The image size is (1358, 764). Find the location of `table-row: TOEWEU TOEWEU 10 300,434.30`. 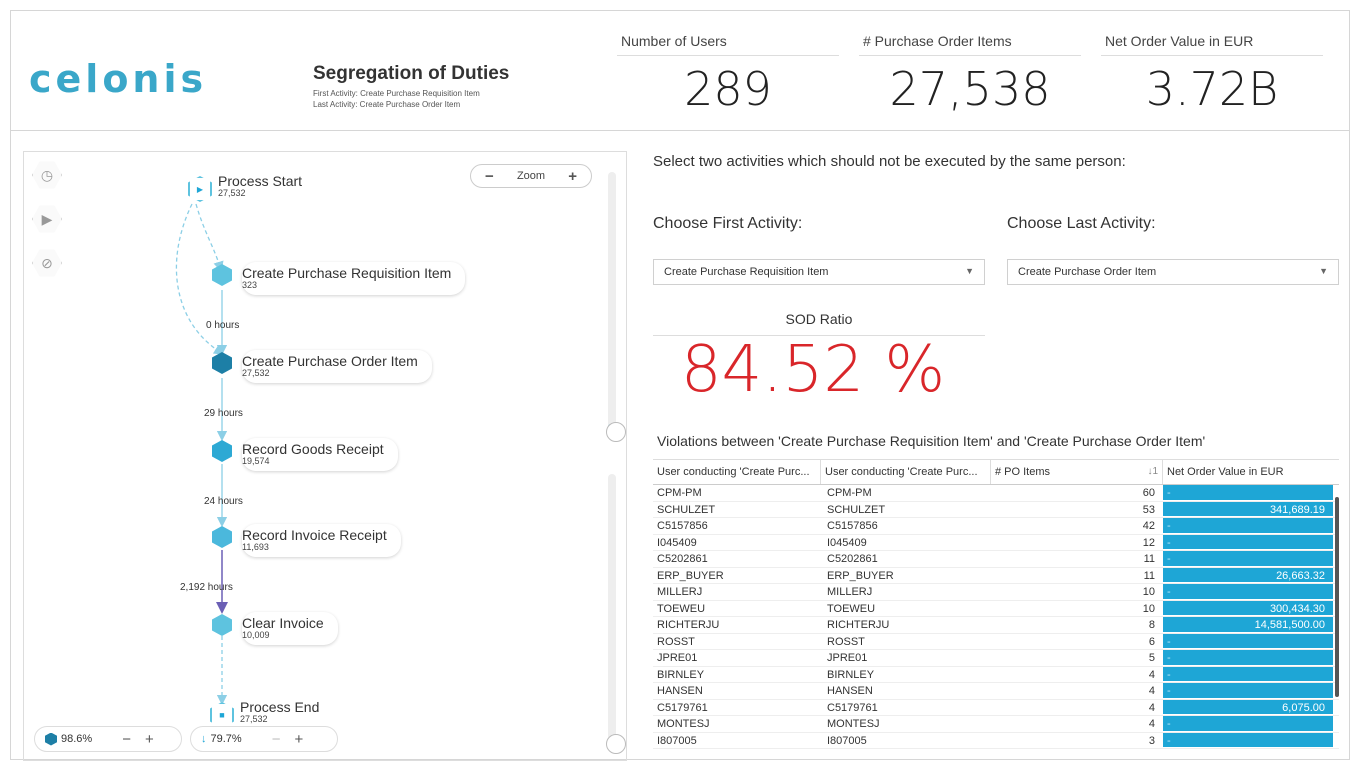

table-row: TOEWEU TOEWEU 10 300,434.30 is located at coordinates (996, 608).